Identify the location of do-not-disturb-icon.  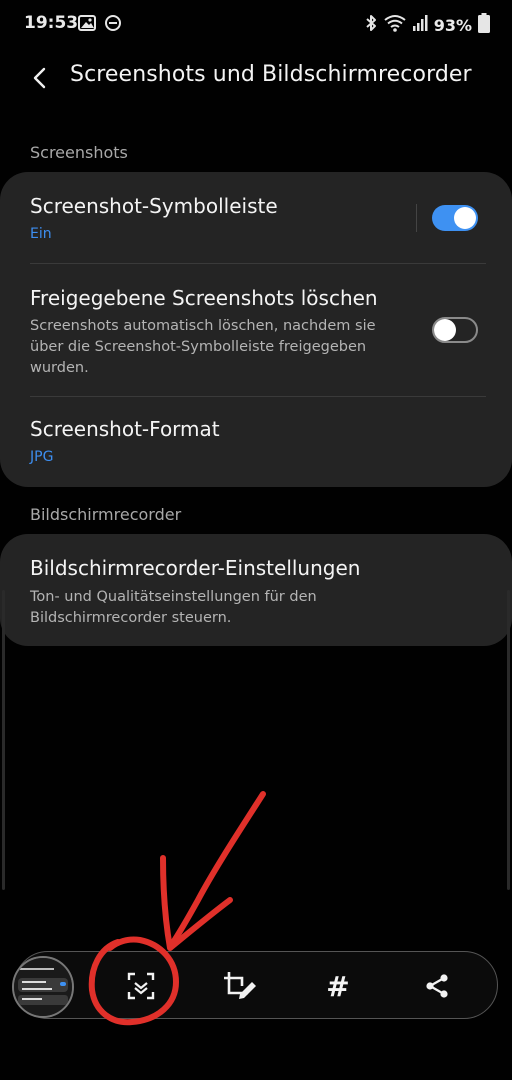
(113, 25).